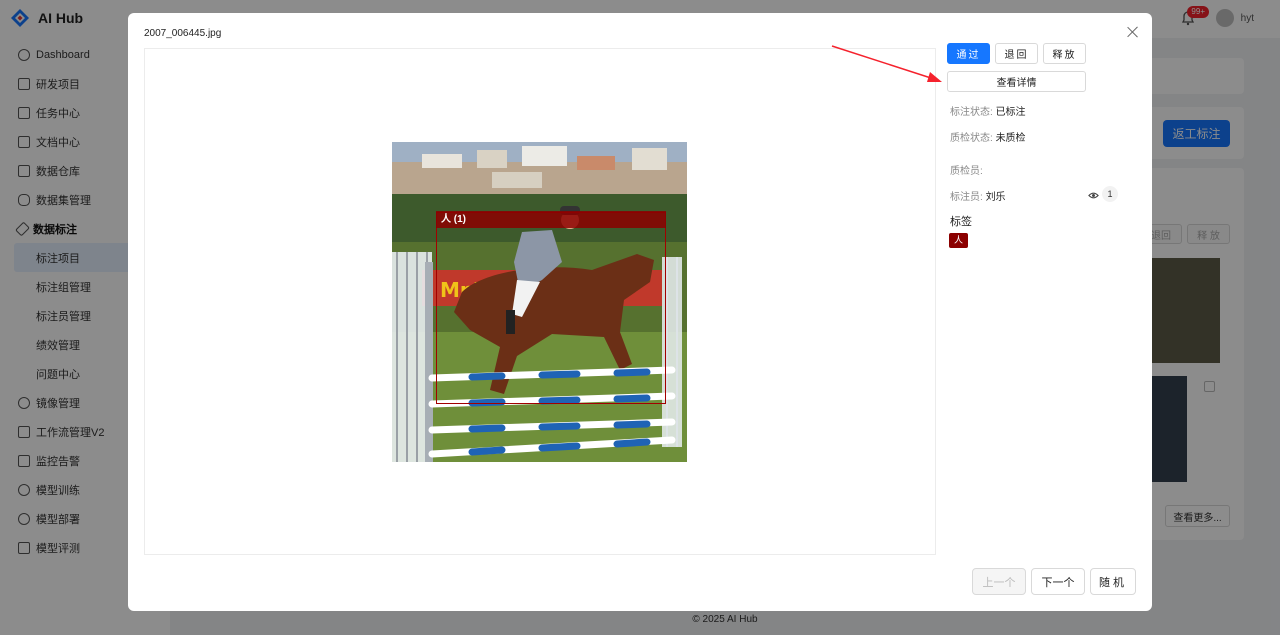 Image resolution: width=1280 pixels, height=635 pixels. I want to click on annotator-key: 标注员:, so click(966, 197).